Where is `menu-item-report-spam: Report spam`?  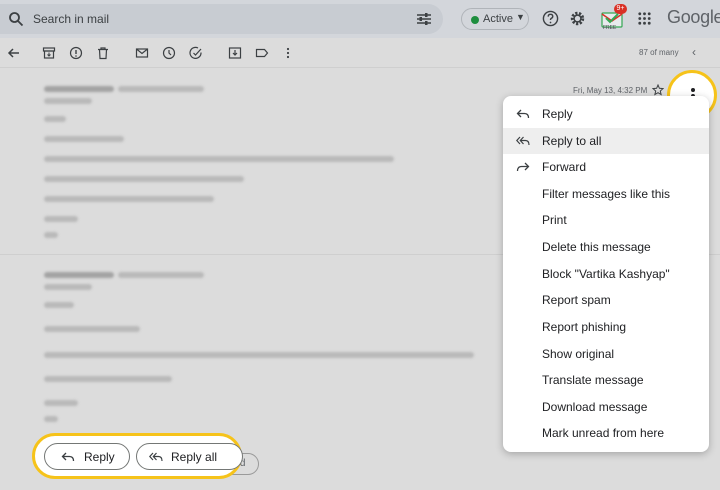
menu-item-report-spam: Report spam is located at coordinates (606, 300).